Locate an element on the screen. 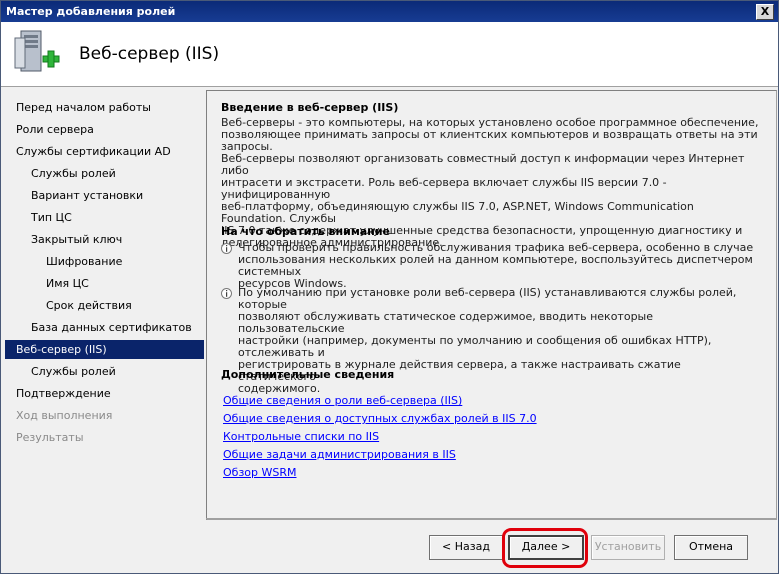  sidebar-item: Тип ЦС is located at coordinates (104, 217).